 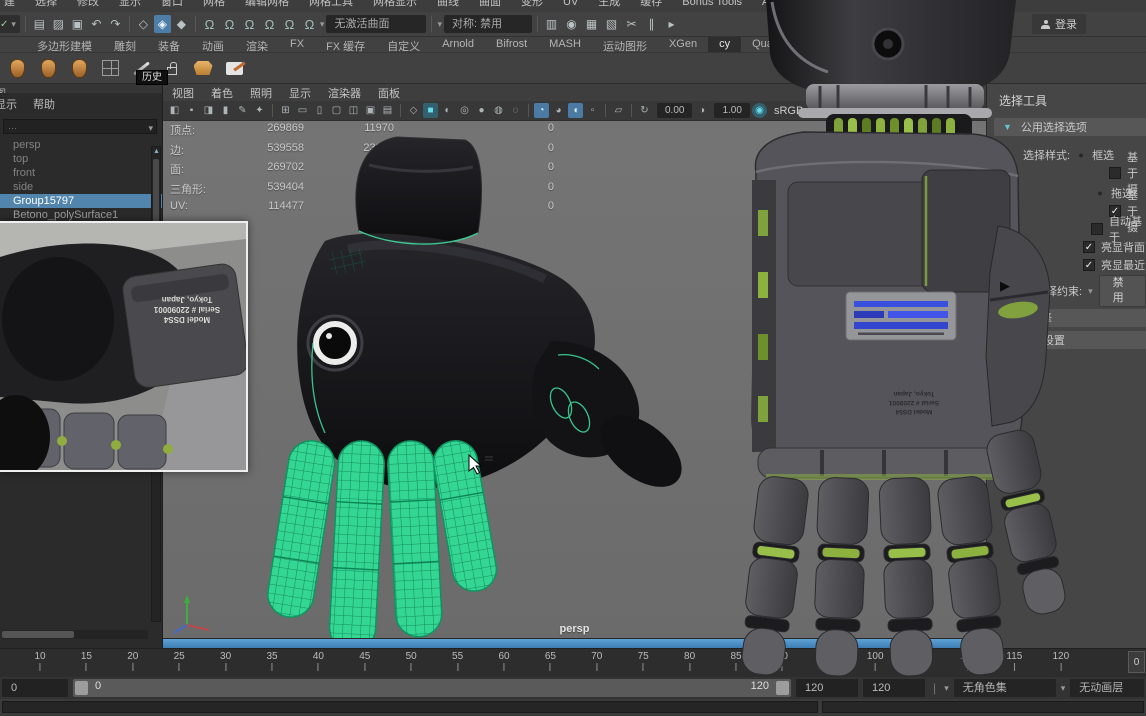 I want to click on gate-mask-icon: ▢, so click(x=336, y=110).